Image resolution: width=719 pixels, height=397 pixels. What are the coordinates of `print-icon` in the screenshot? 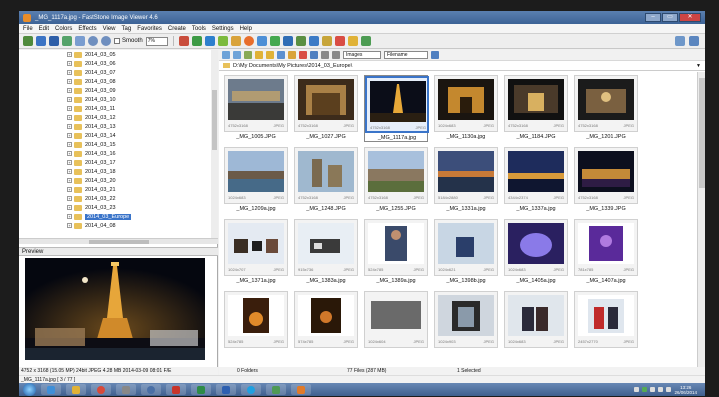 It's located at (80, 41).